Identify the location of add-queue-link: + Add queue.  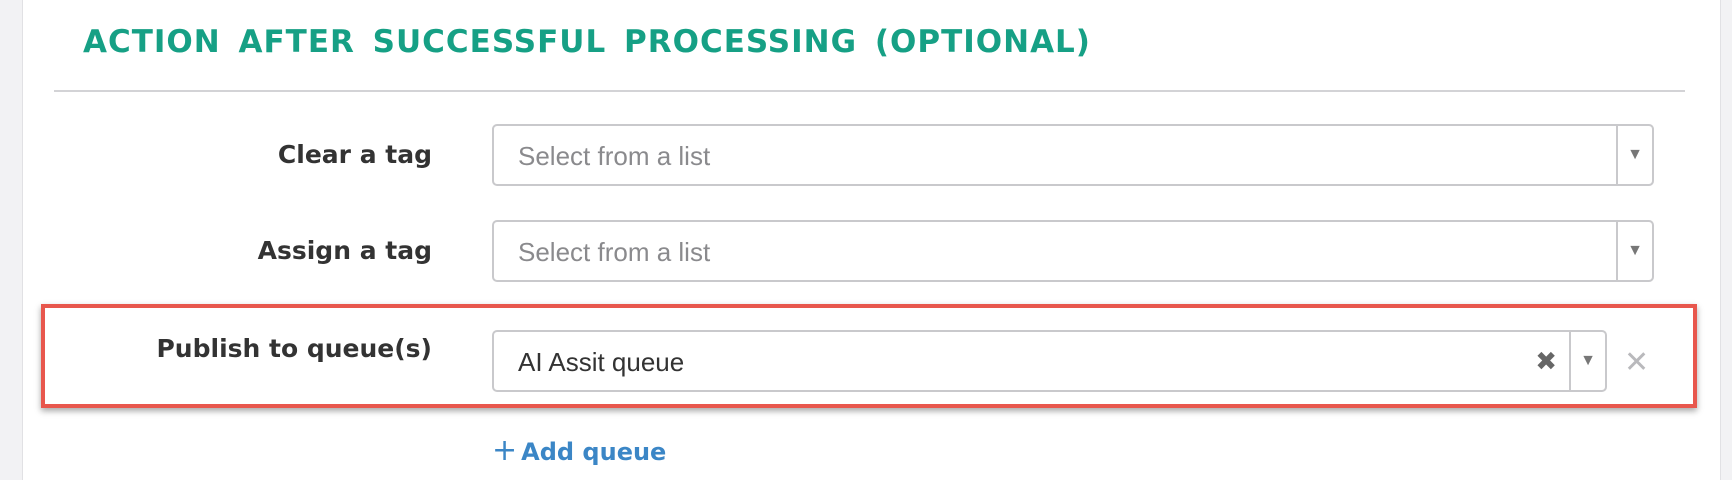
(579, 450).